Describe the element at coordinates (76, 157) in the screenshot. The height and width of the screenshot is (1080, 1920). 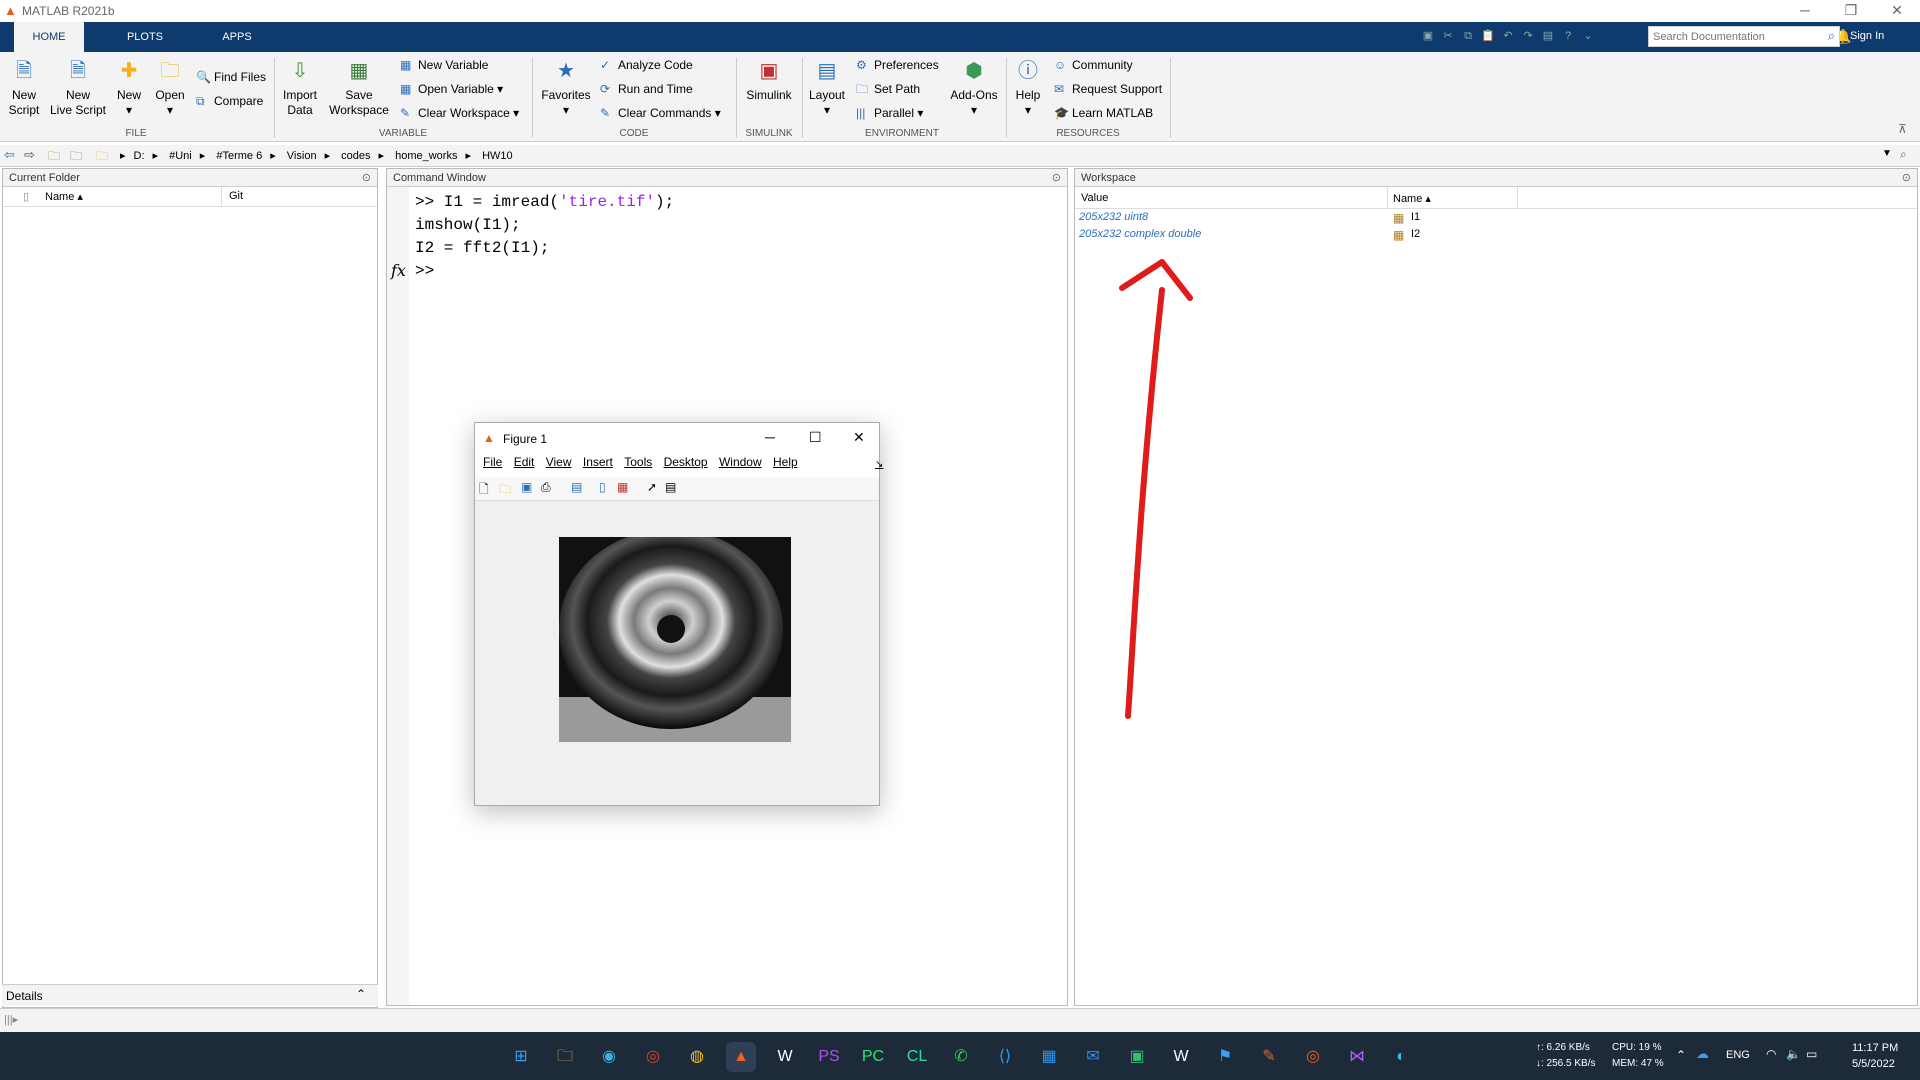
I see `browse-folder-icon: 🗀` at that location.